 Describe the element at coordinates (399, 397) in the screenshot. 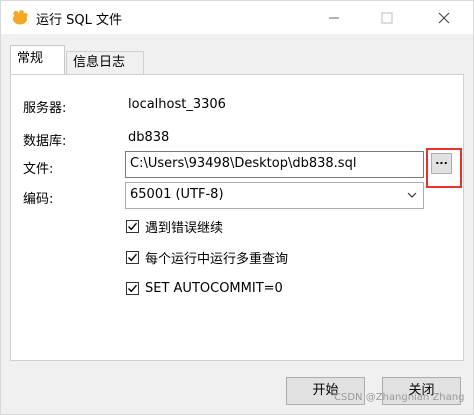

I see `watermark: CSDN @Zhangnian Zhang` at that location.